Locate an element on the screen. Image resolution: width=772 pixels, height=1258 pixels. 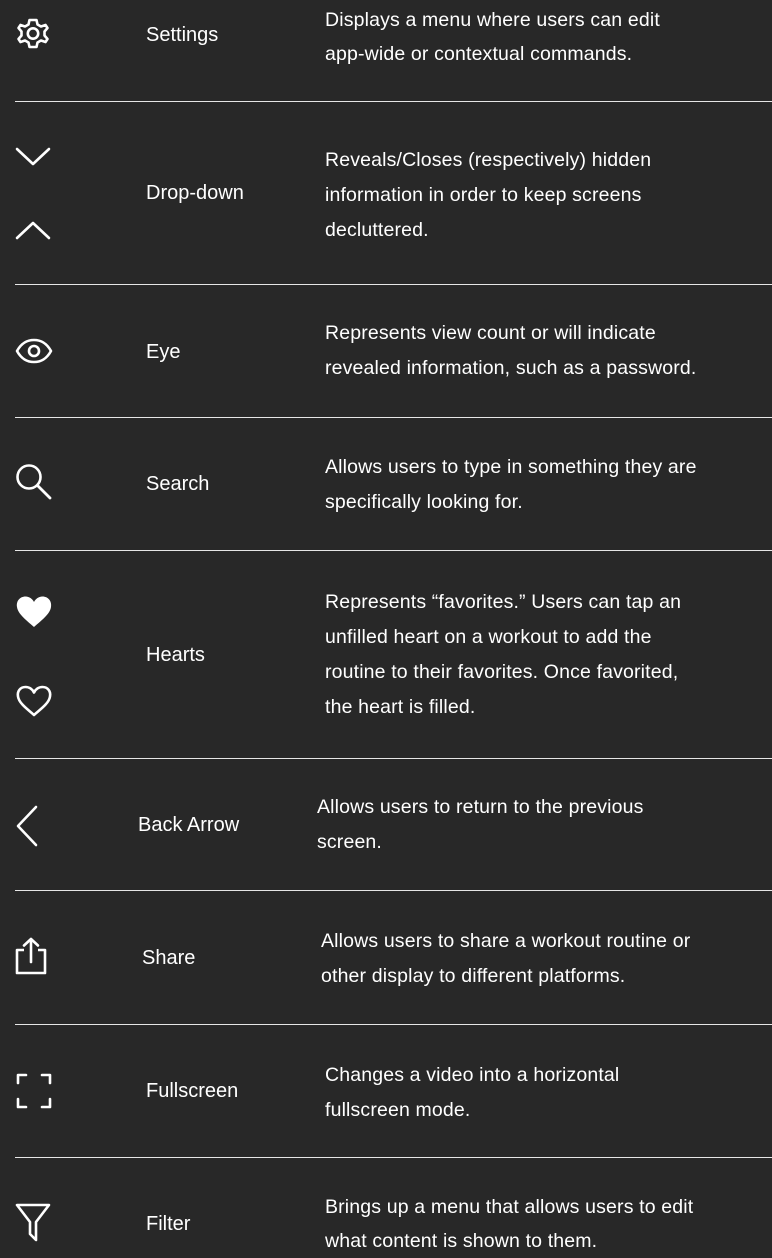
row-name-drop-down: Drop-down is located at coordinates (195, 193).